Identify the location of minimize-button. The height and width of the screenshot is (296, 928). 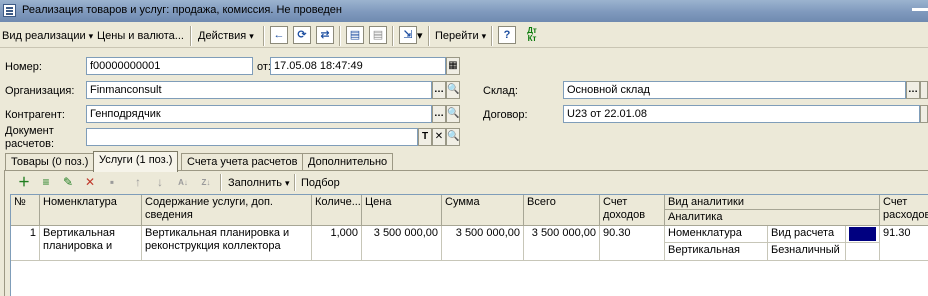
(920, 9).